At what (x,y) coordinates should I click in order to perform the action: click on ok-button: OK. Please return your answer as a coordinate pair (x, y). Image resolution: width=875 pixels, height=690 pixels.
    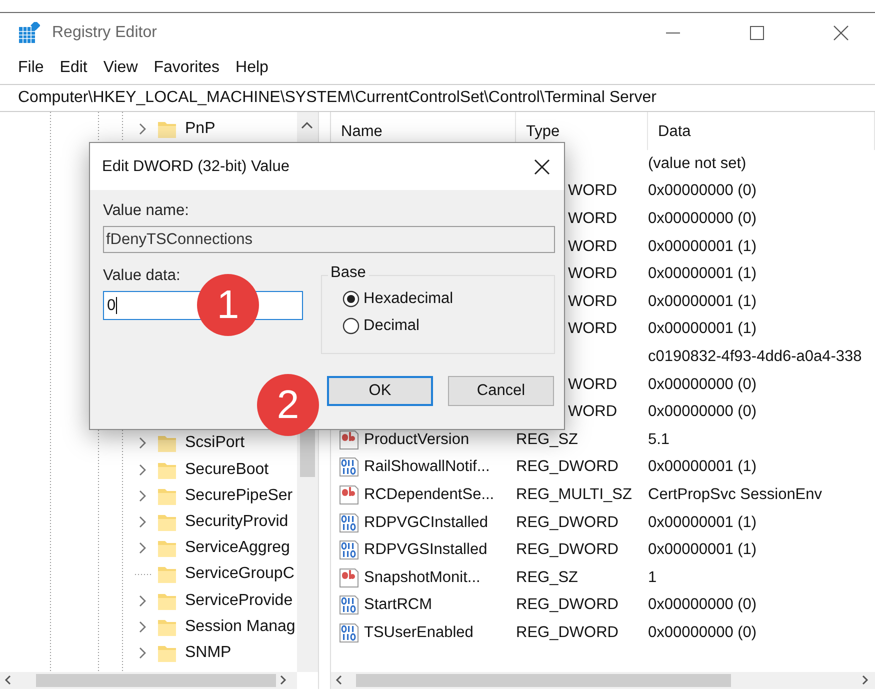
    Looking at the image, I should click on (380, 391).